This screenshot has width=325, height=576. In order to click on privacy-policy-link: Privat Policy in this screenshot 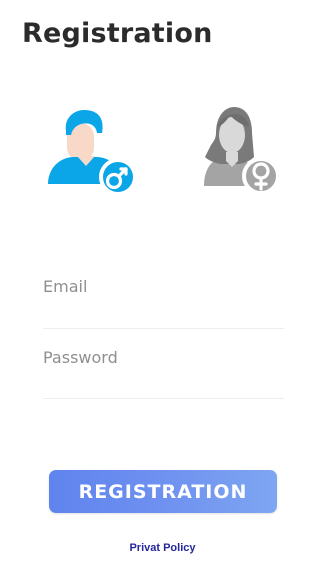, I will do `click(162, 548)`.